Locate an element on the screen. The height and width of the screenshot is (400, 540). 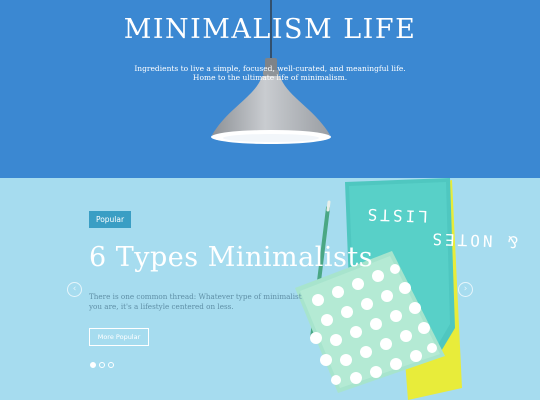
more-popular-button: More Popular is located at coordinates (119, 337).